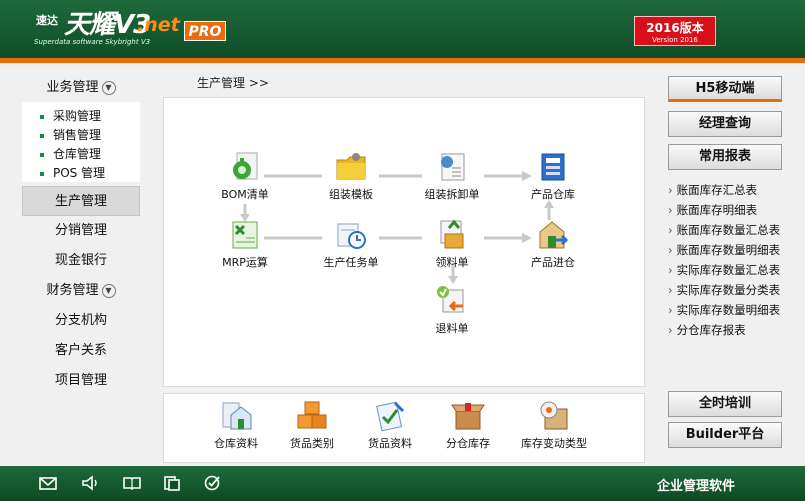 This screenshot has height=501, width=805. I want to click on bottom-stock-change-type: 库存变动类型, so click(554, 425).